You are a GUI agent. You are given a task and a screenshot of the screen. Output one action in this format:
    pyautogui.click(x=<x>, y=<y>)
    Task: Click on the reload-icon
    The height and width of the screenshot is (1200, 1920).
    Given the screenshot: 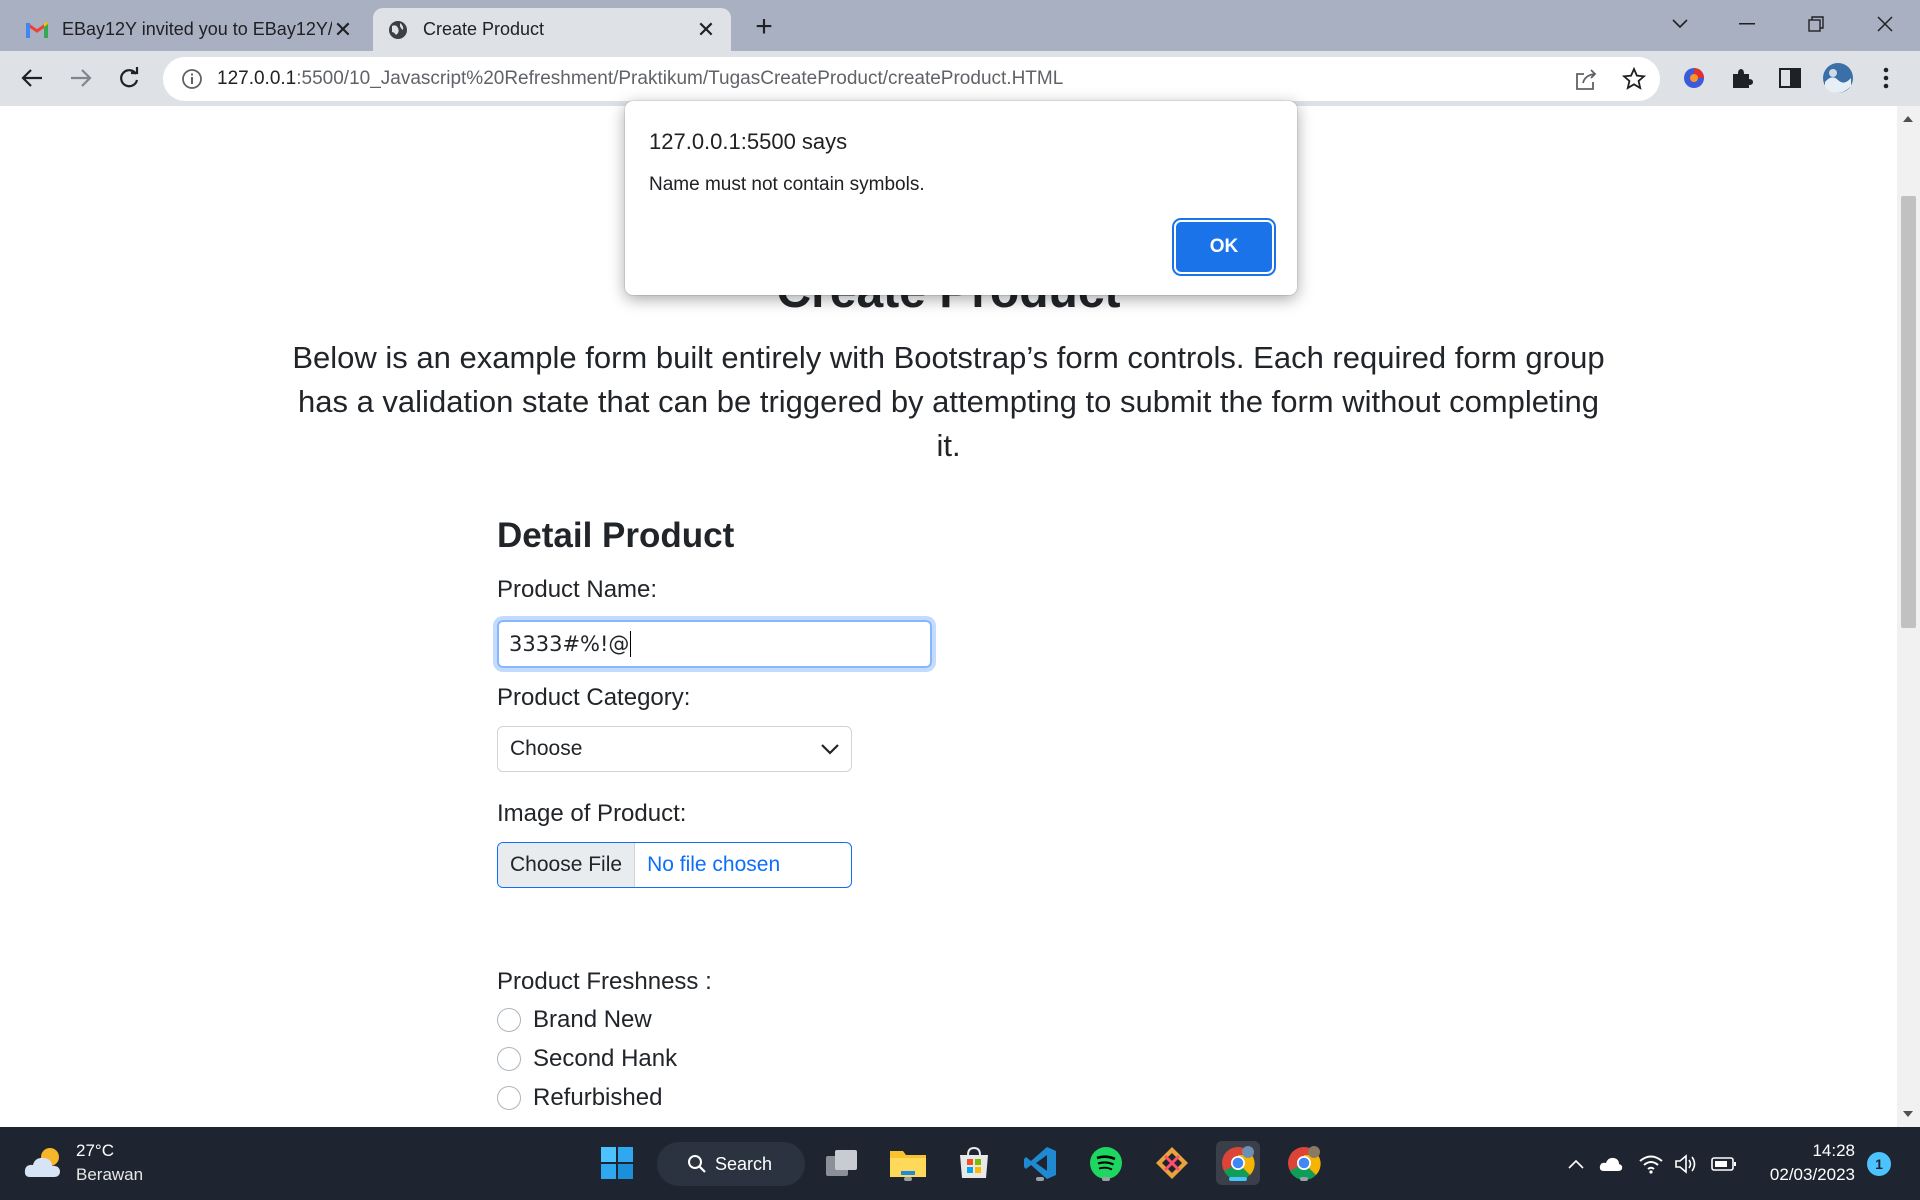 What is the action you would take?
    pyautogui.click(x=129, y=78)
    